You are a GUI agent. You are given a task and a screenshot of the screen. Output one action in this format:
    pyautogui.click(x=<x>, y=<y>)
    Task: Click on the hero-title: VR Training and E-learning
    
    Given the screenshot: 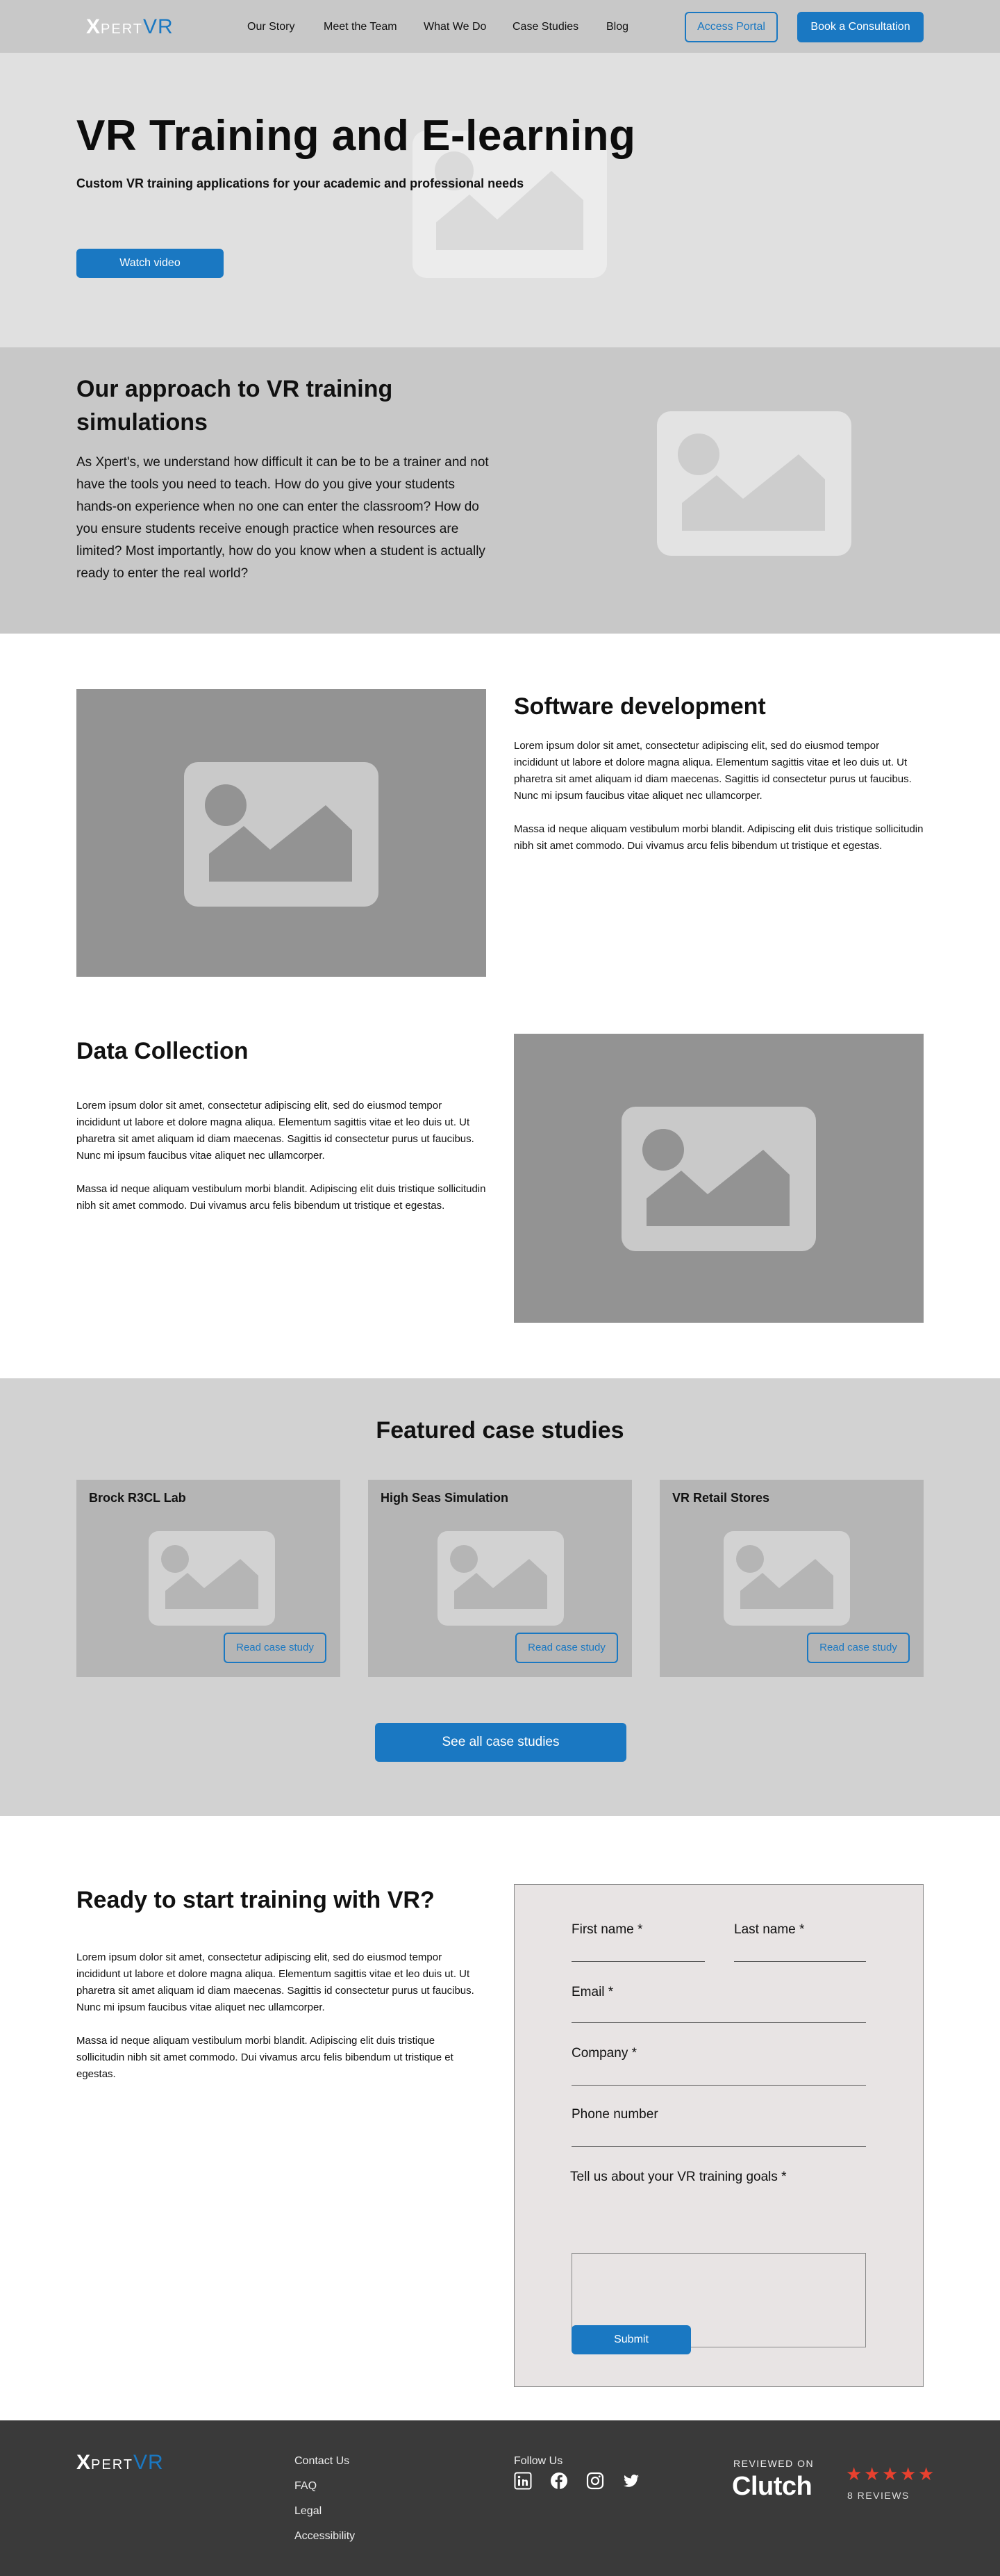 What is the action you would take?
    pyautogui.click(x=356, y=136)
    